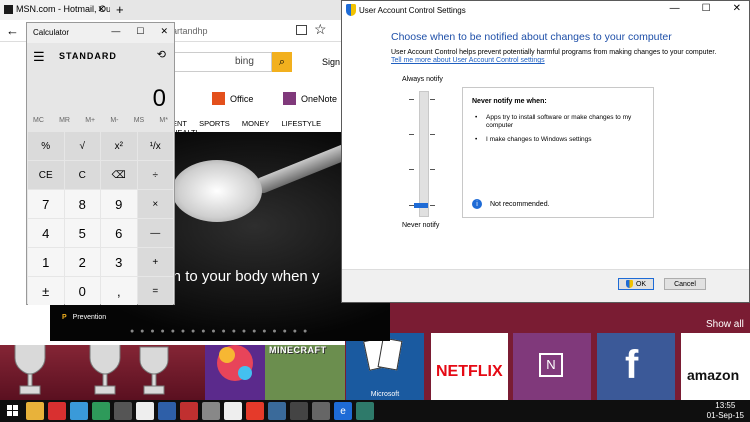 Image resolution: width=750 pixels, height=422 pixels. Describe the element at coordinates (321, 411) in the screenshot. I see `calculator-icon` at that location.